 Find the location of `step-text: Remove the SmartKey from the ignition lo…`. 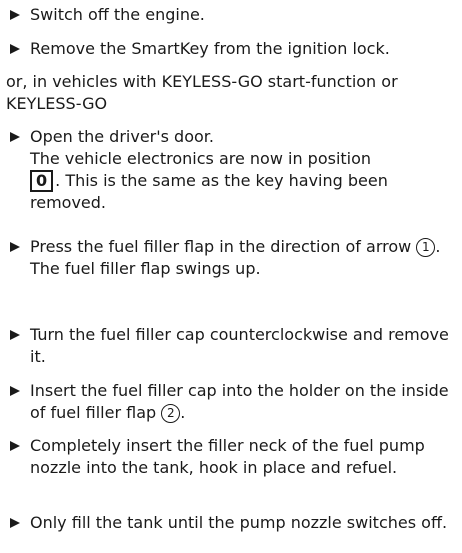

step-text: Remove the SmartKey from the ignition lo… is located at coordinates (210, 48).